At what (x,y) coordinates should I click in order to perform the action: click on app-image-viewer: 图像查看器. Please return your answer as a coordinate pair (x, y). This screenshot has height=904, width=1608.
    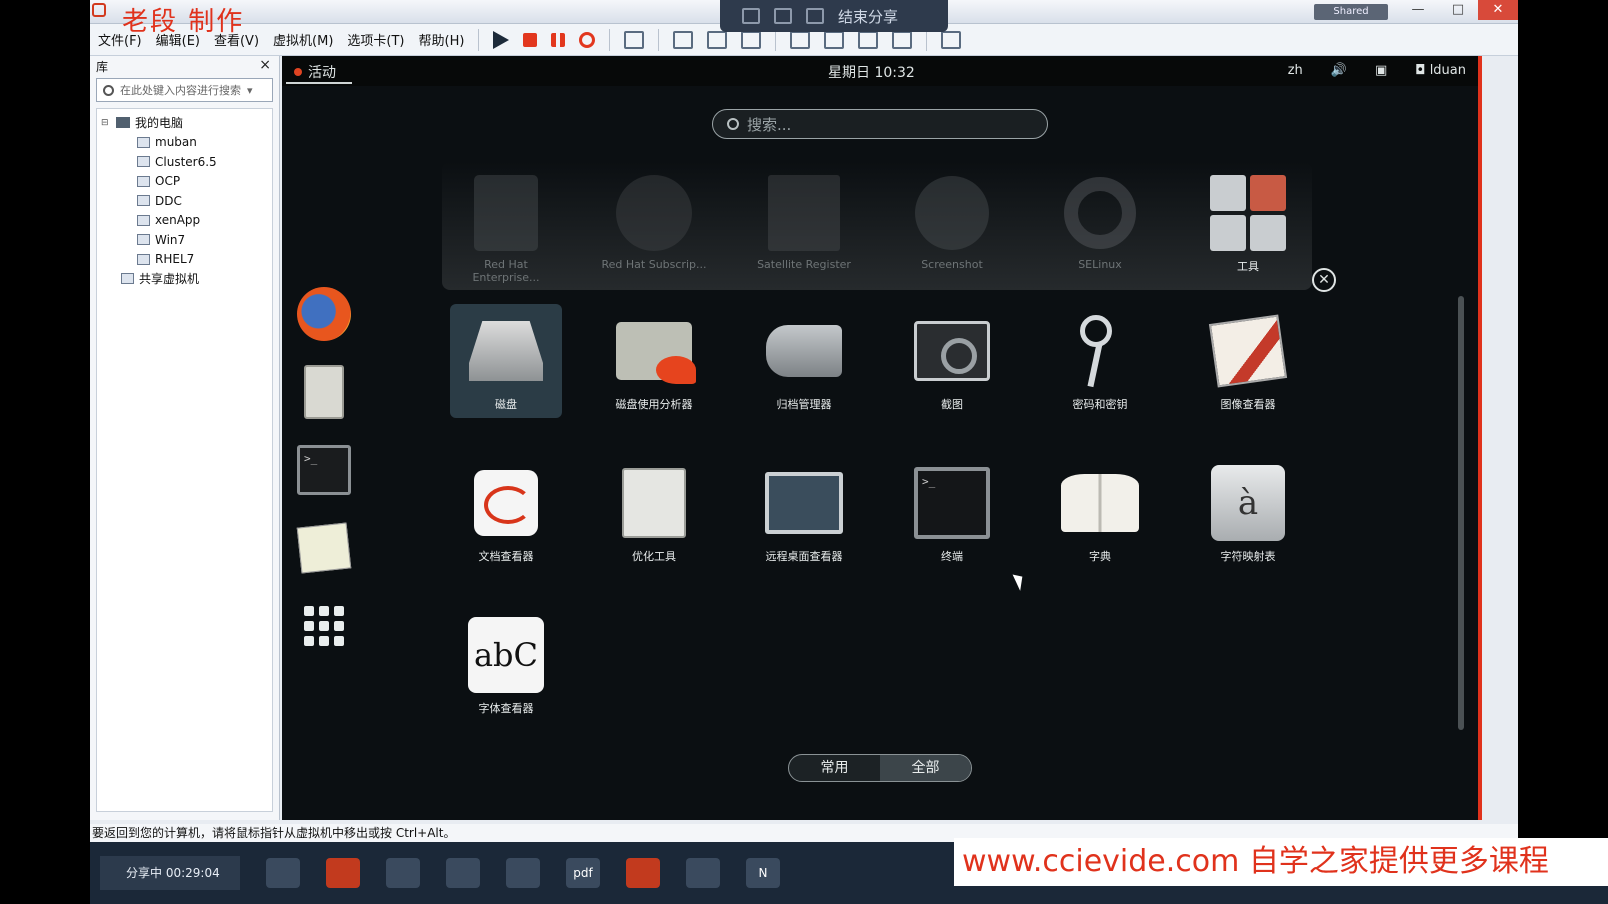
    Looking at the image, I should click on (1248, 361).